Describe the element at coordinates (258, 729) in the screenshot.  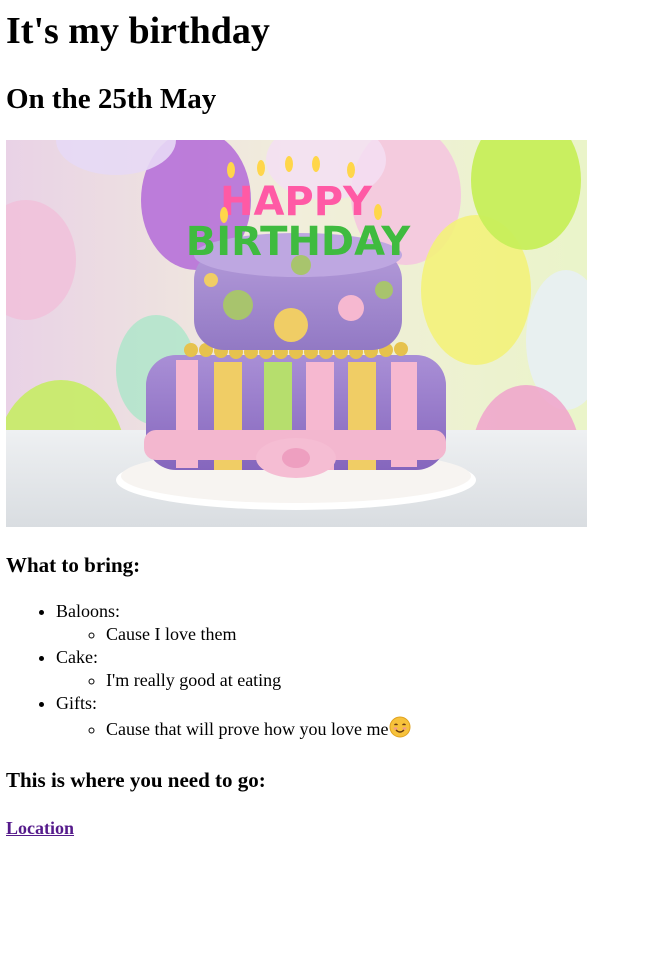
I see `sub-list-item: Cause that will prove how you love me` at that location.